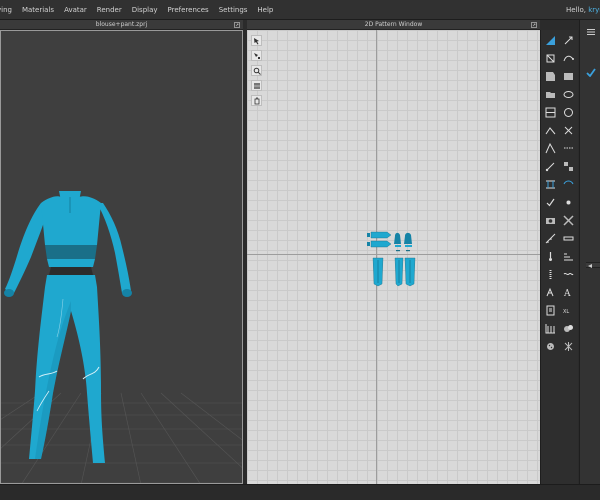  I want to click on puckering-icon, so click(568, 328).